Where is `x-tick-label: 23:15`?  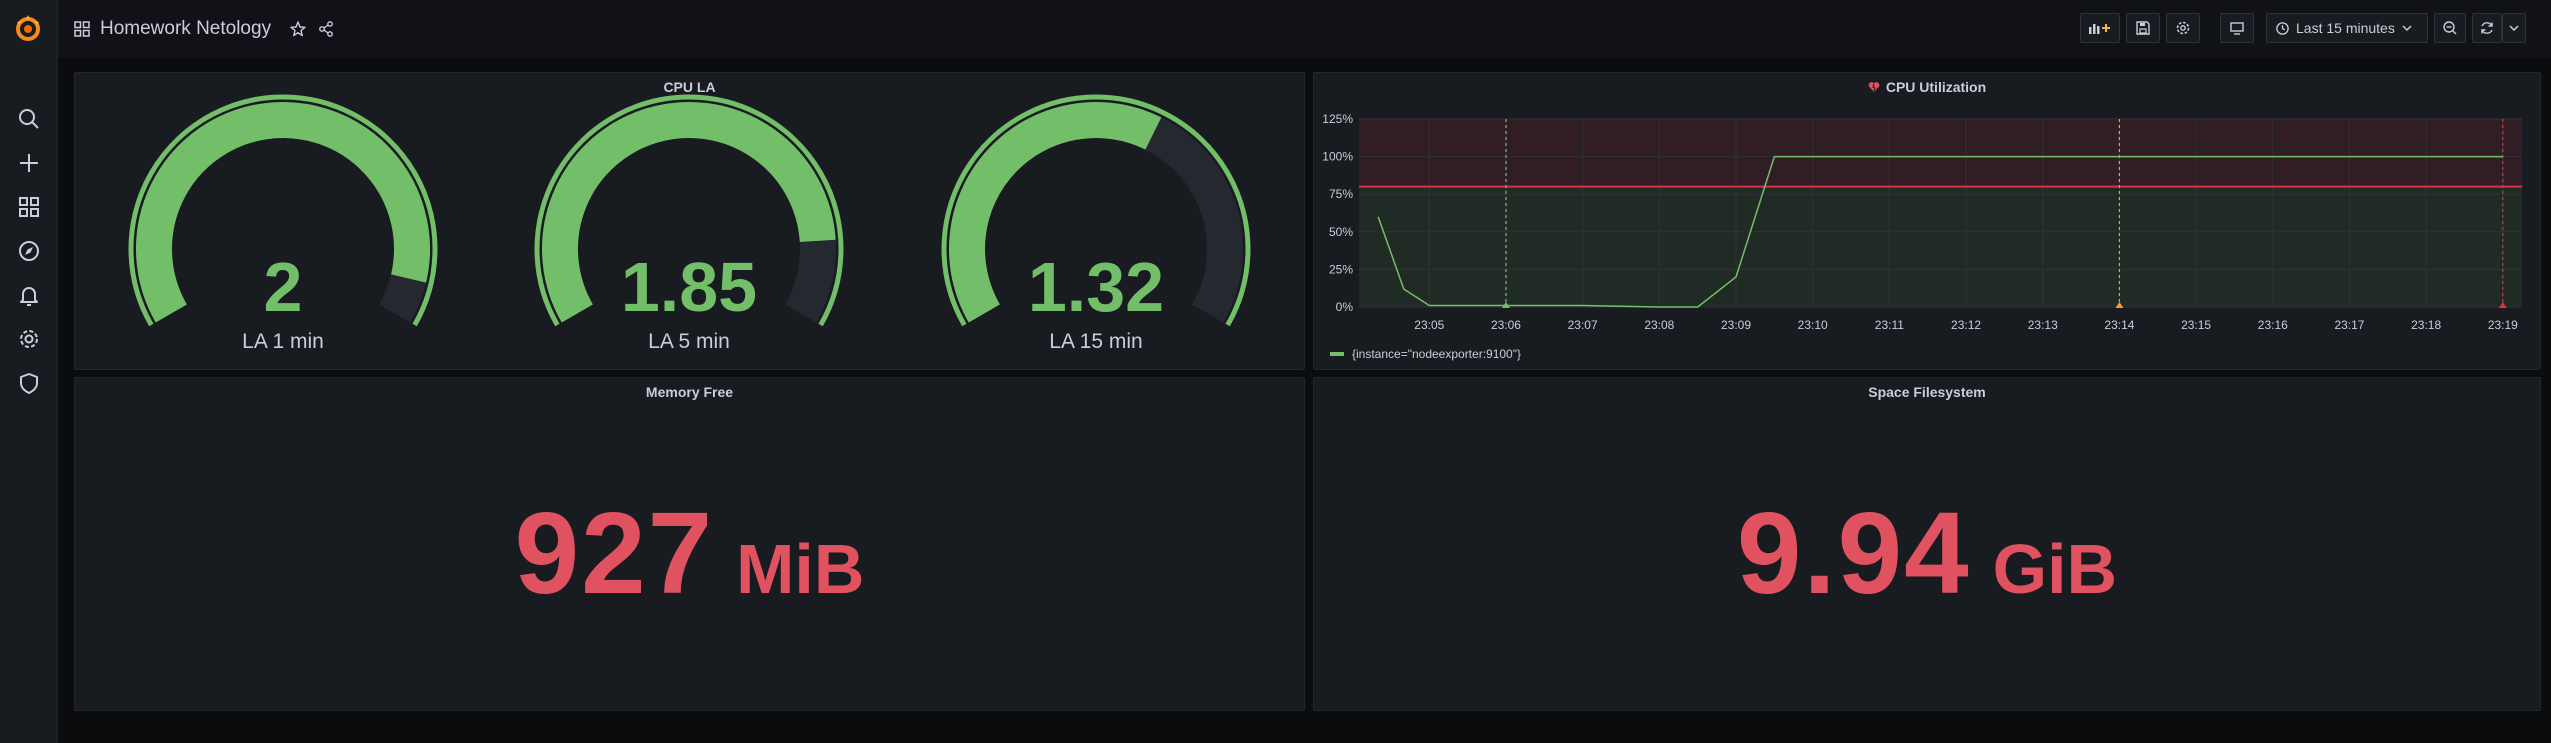 x-tick-label: 23:15 is located at coordinates (2196, 325).